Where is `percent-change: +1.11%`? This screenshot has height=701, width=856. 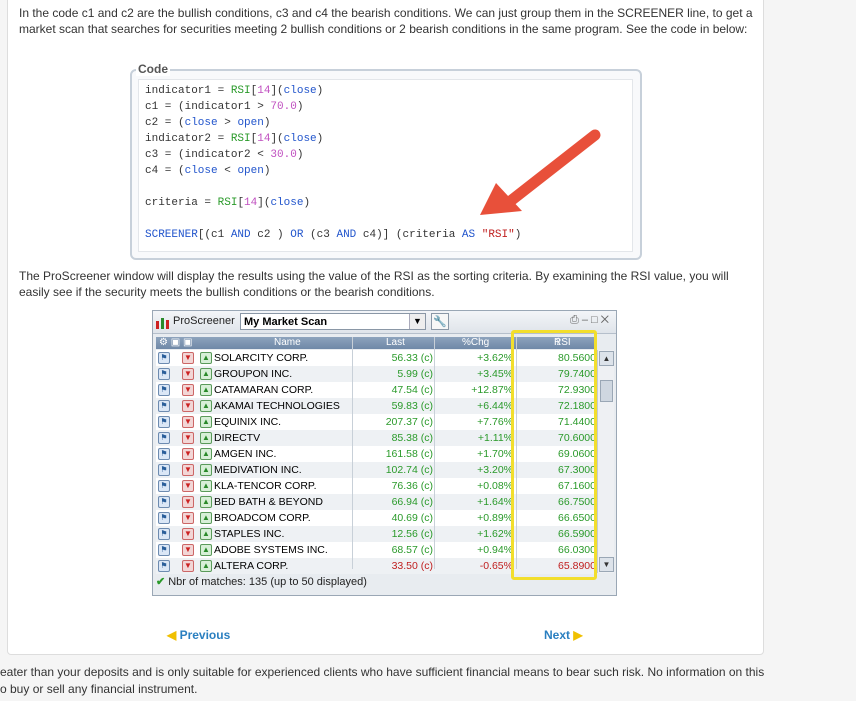
percent-change: +1.11% is located at coordinates (495, 438).